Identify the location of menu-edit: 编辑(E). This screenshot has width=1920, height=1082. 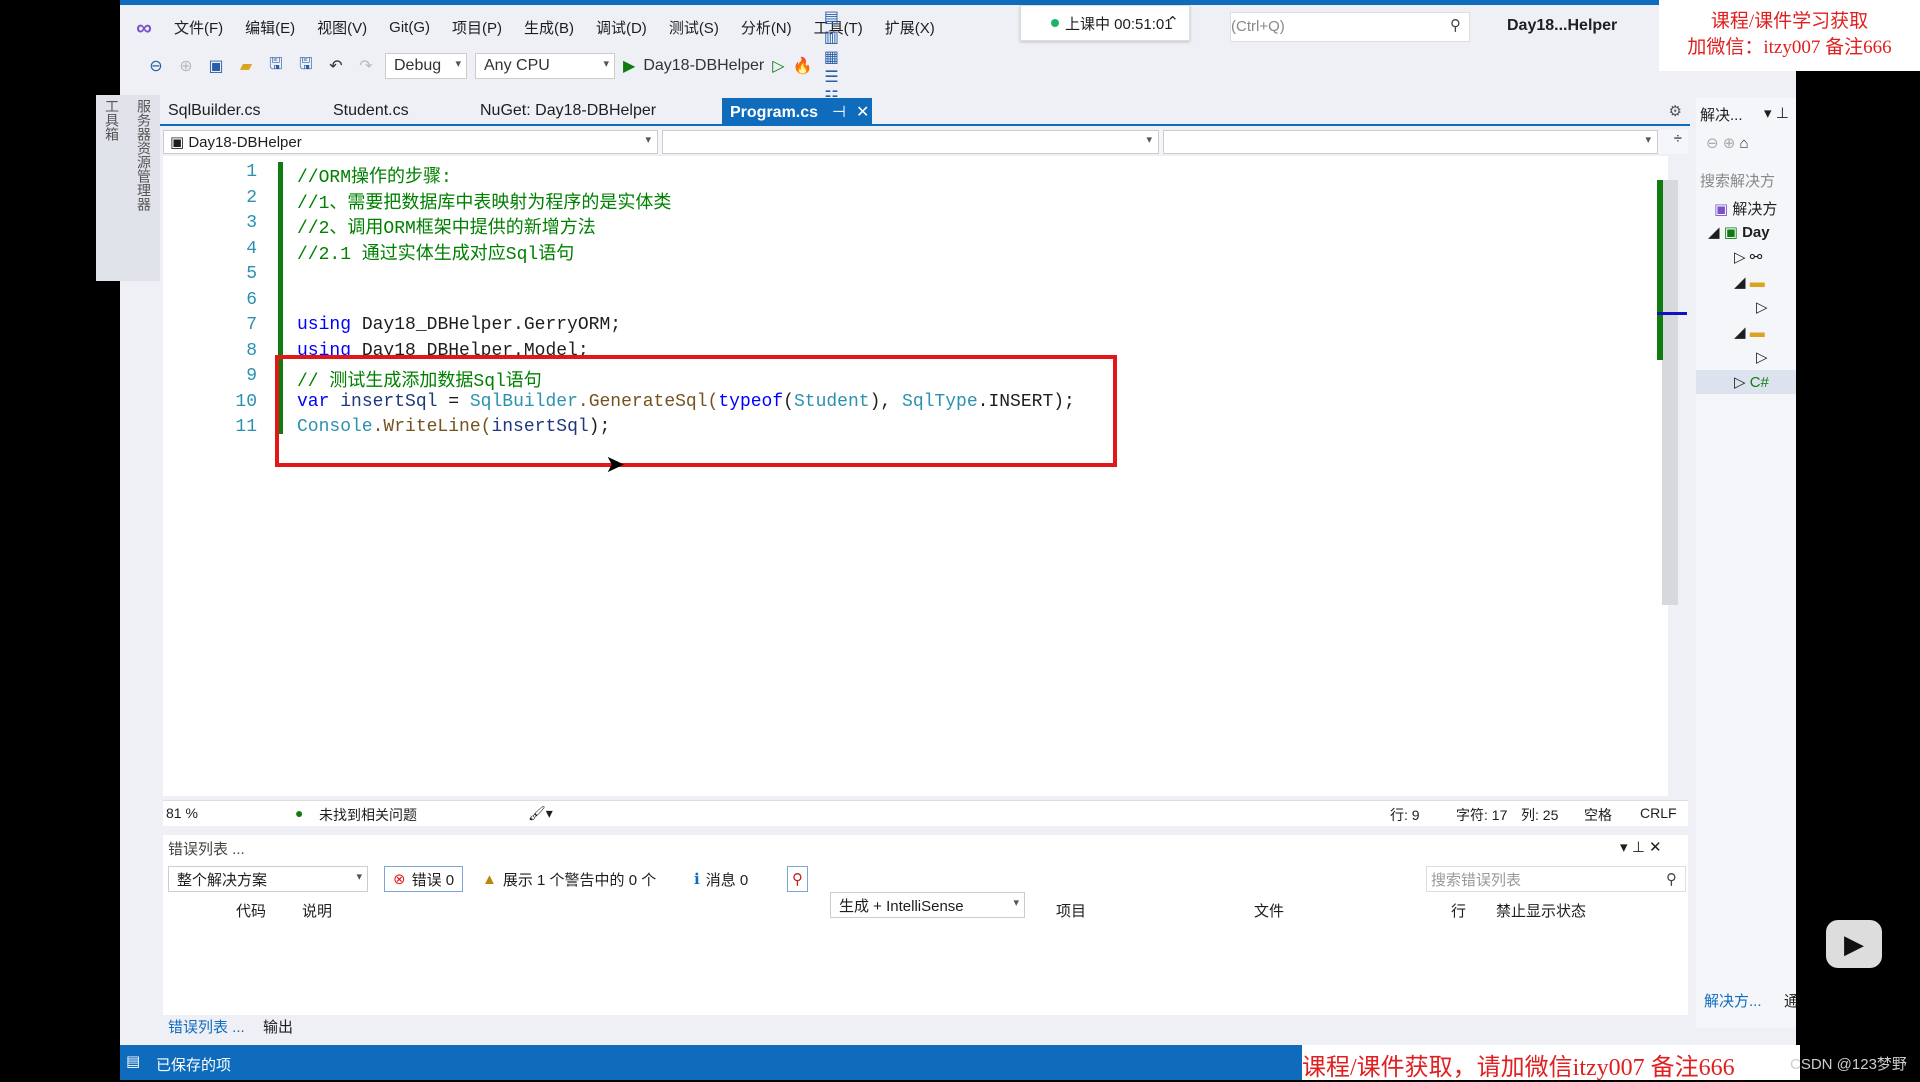
(270, 27).